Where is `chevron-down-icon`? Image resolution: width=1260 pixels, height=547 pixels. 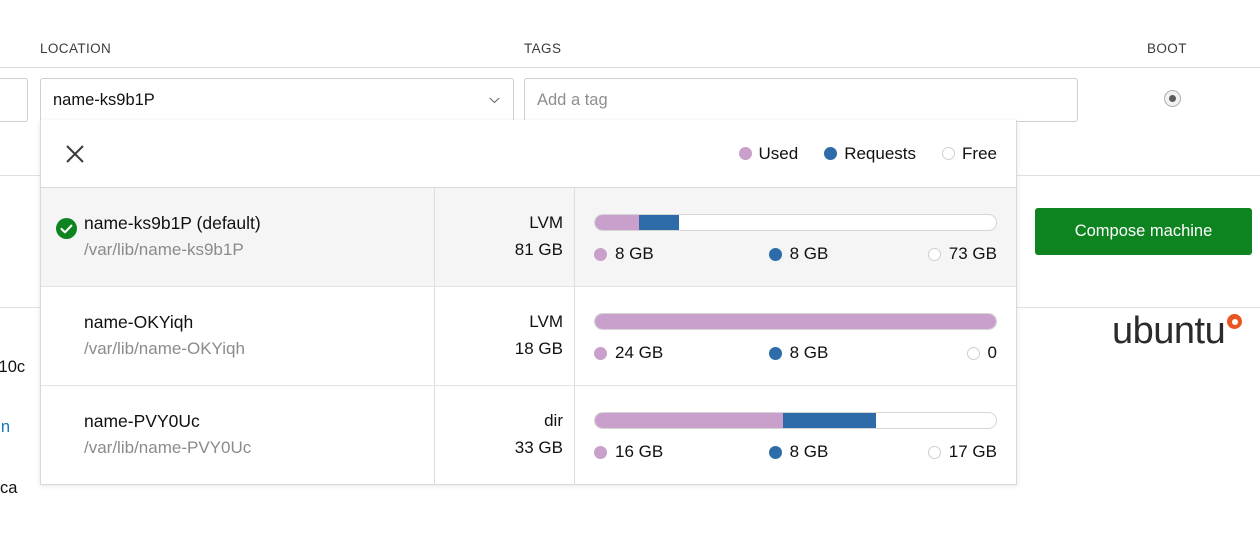
chevron-down-icon is located at coordinates (494, 100).